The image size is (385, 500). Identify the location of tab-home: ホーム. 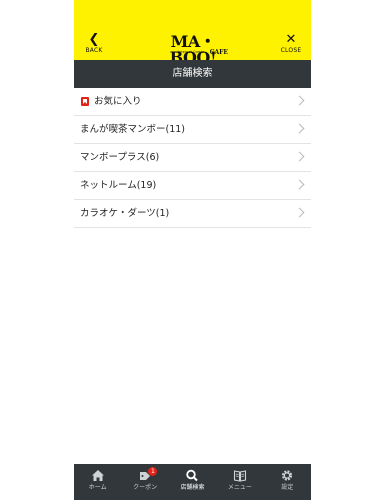
(97, 482).